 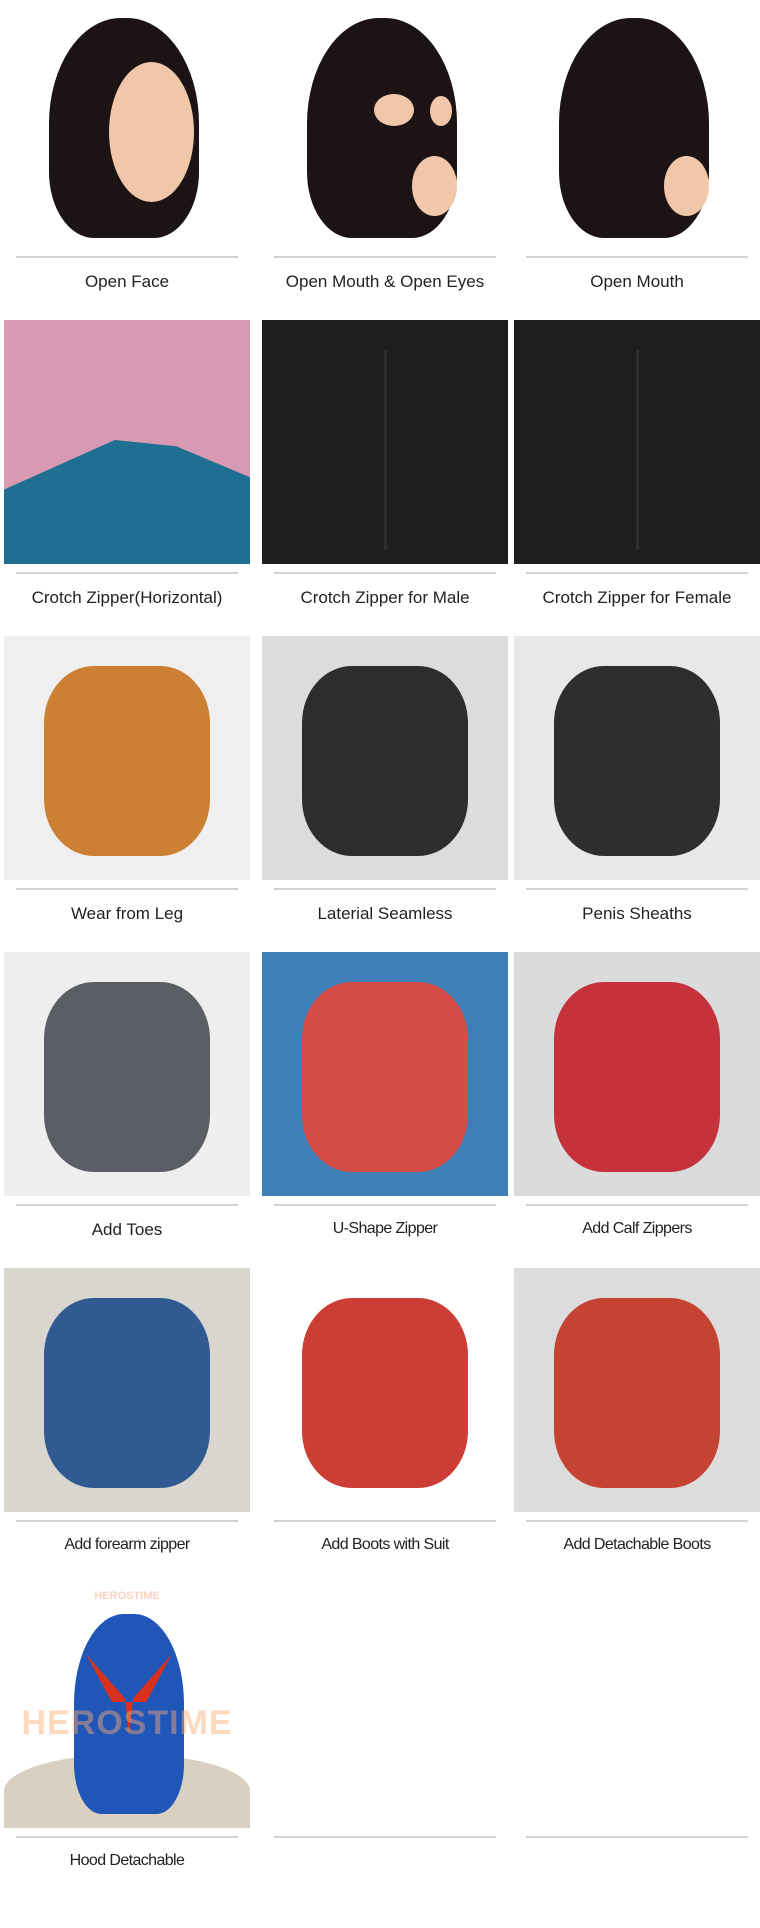 I want to click on option-card: Crotch Zipper for Female, so click(x=637, y=474).